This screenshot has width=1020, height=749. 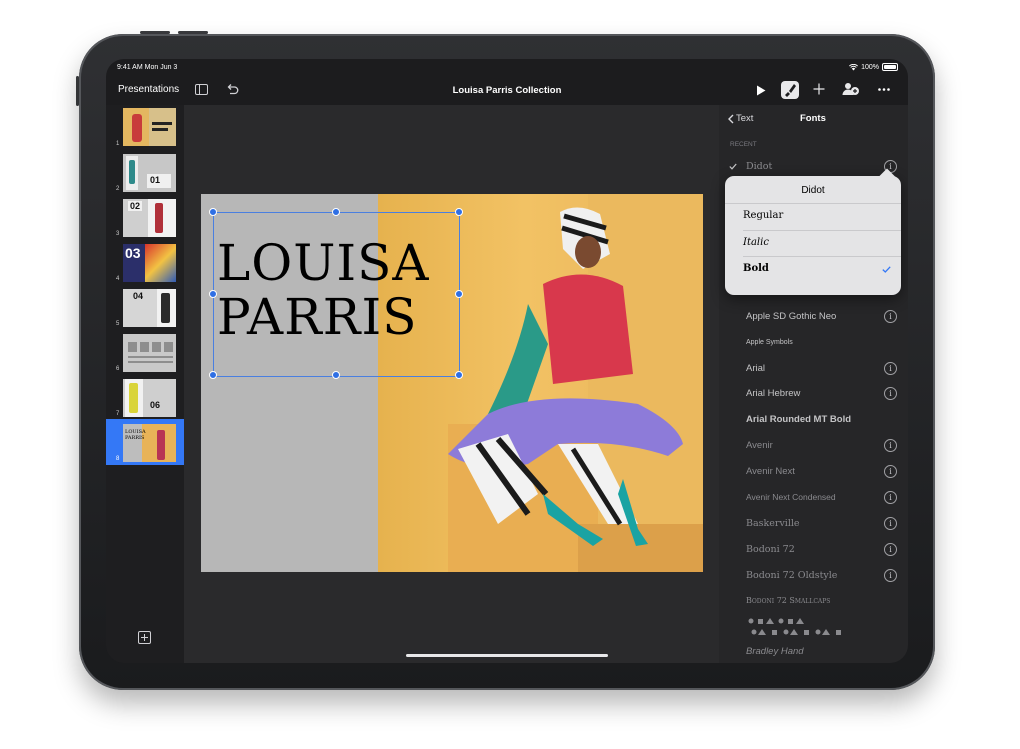 I want to click on font-row: Arial Rounded MT Bold, so click(x=813, y=420).